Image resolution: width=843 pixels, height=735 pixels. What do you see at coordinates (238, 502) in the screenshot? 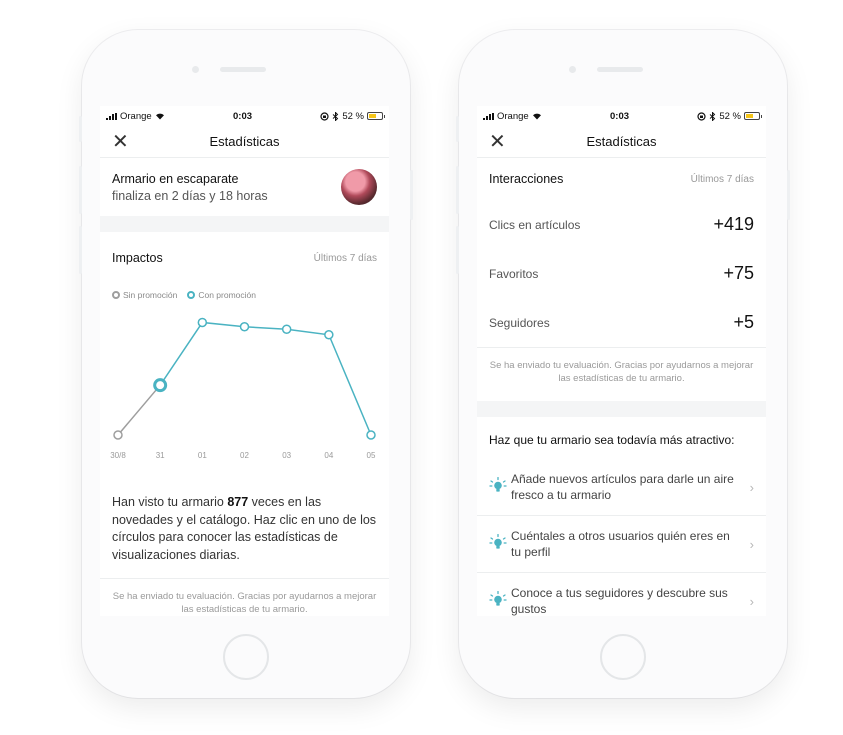
I see `views-count: 877` at bounding box center [238, 502].